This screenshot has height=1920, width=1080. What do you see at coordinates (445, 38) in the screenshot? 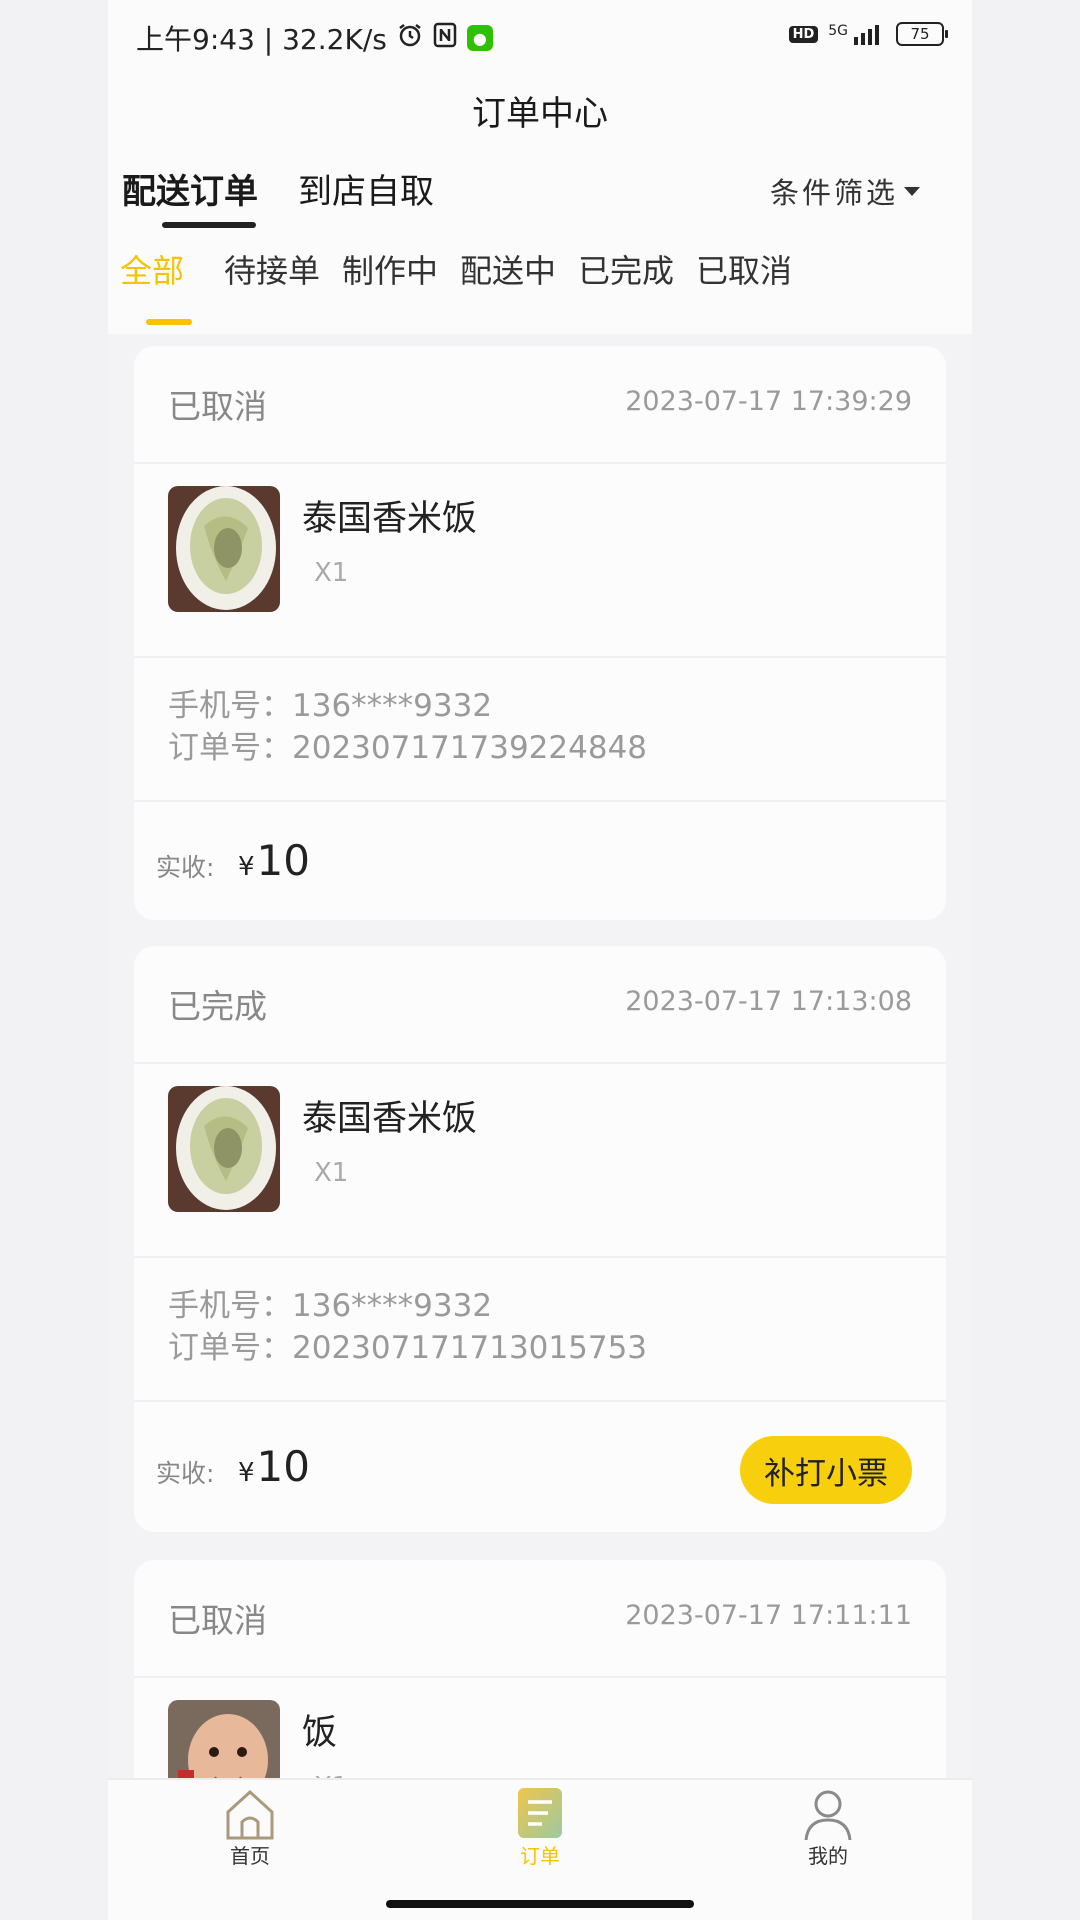
I see `nfc-icon` at bounding box center [445, 38].